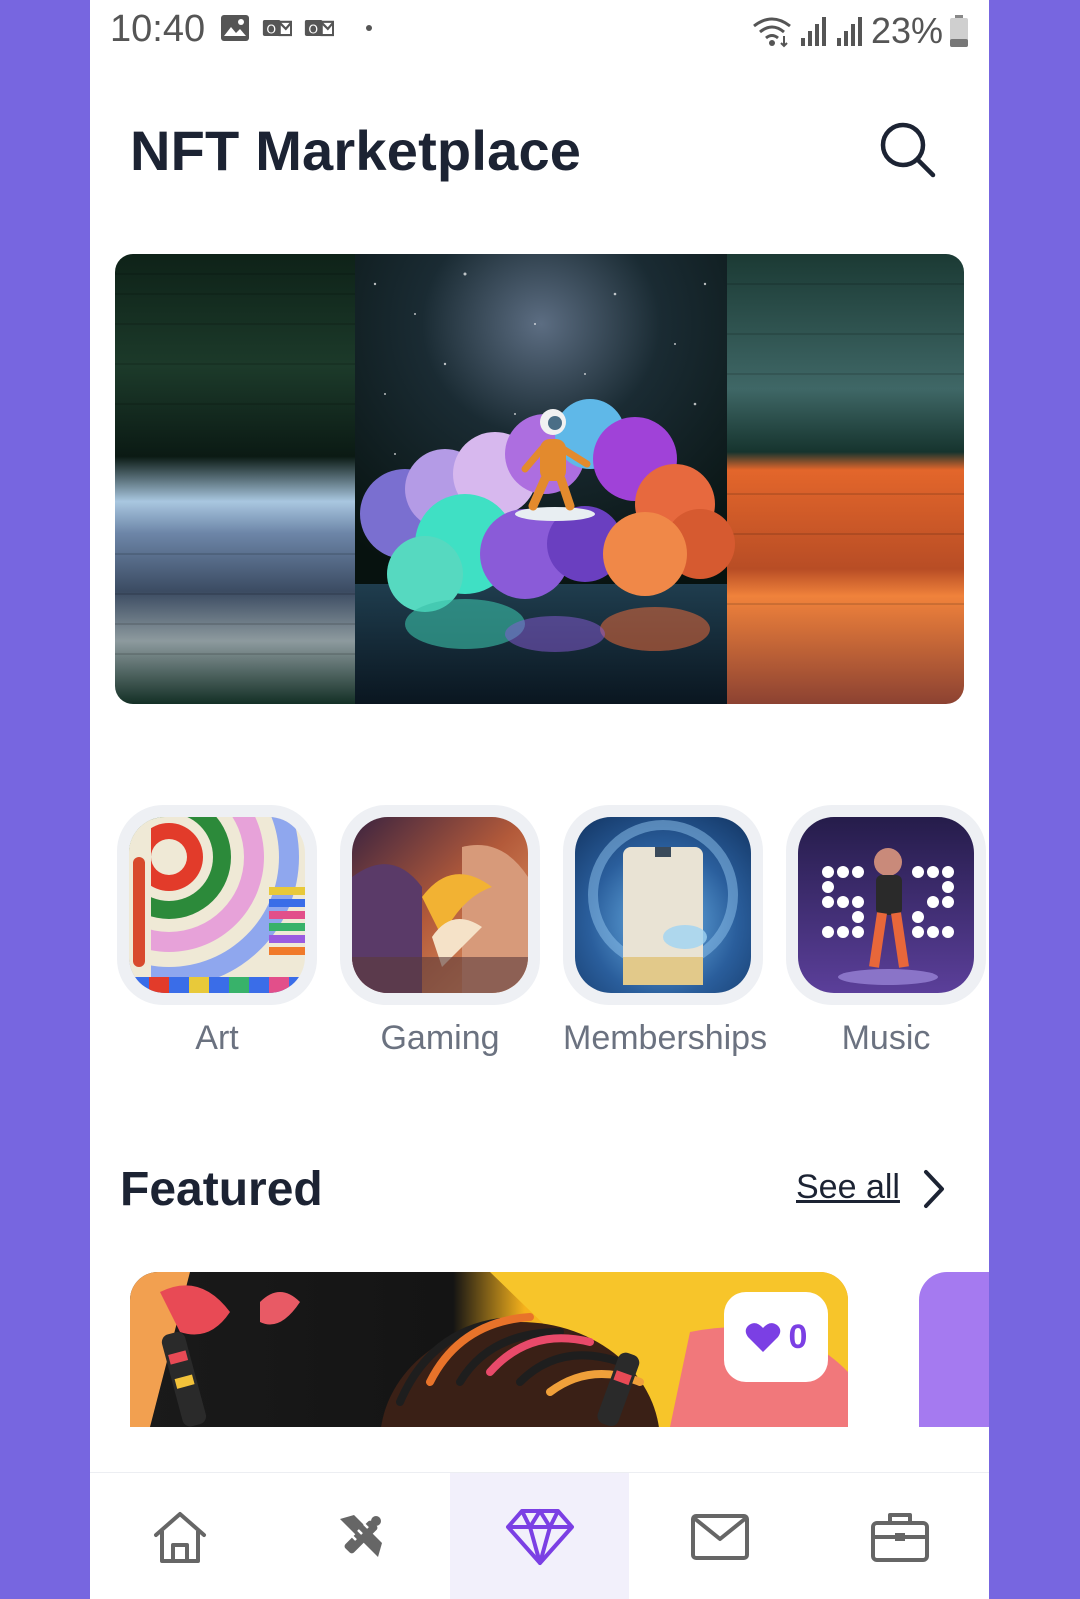 The width and height of the screenshot is (1080, 1599). I want to click on mail-notification-icon-2: O, so click(319, 28).